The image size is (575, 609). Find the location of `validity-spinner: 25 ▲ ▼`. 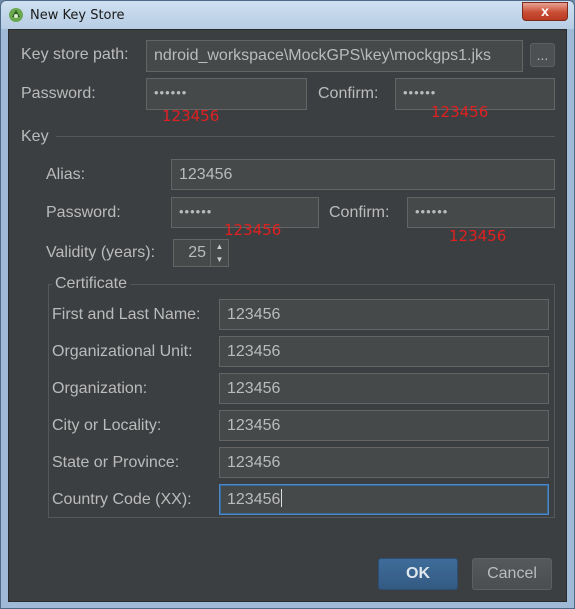

validity-spinner: 25 ▲ ▼ is located at coordinates (201, 253).